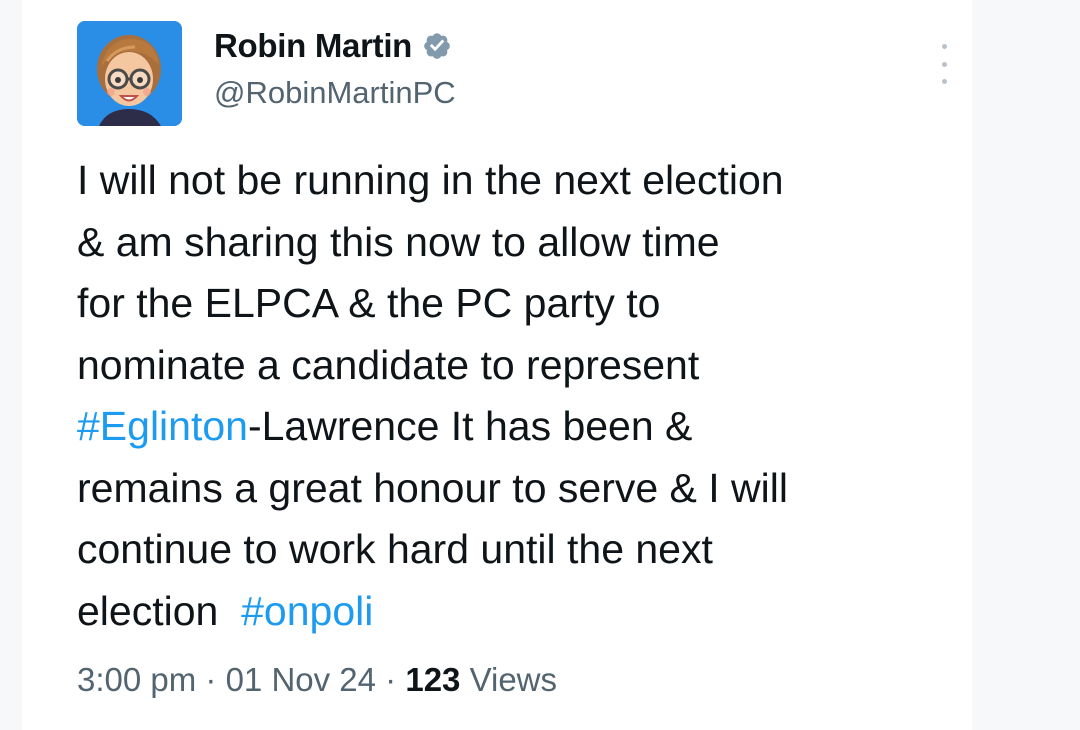  I want to click on author-name-row: Robin Martin, so click(333, 46).